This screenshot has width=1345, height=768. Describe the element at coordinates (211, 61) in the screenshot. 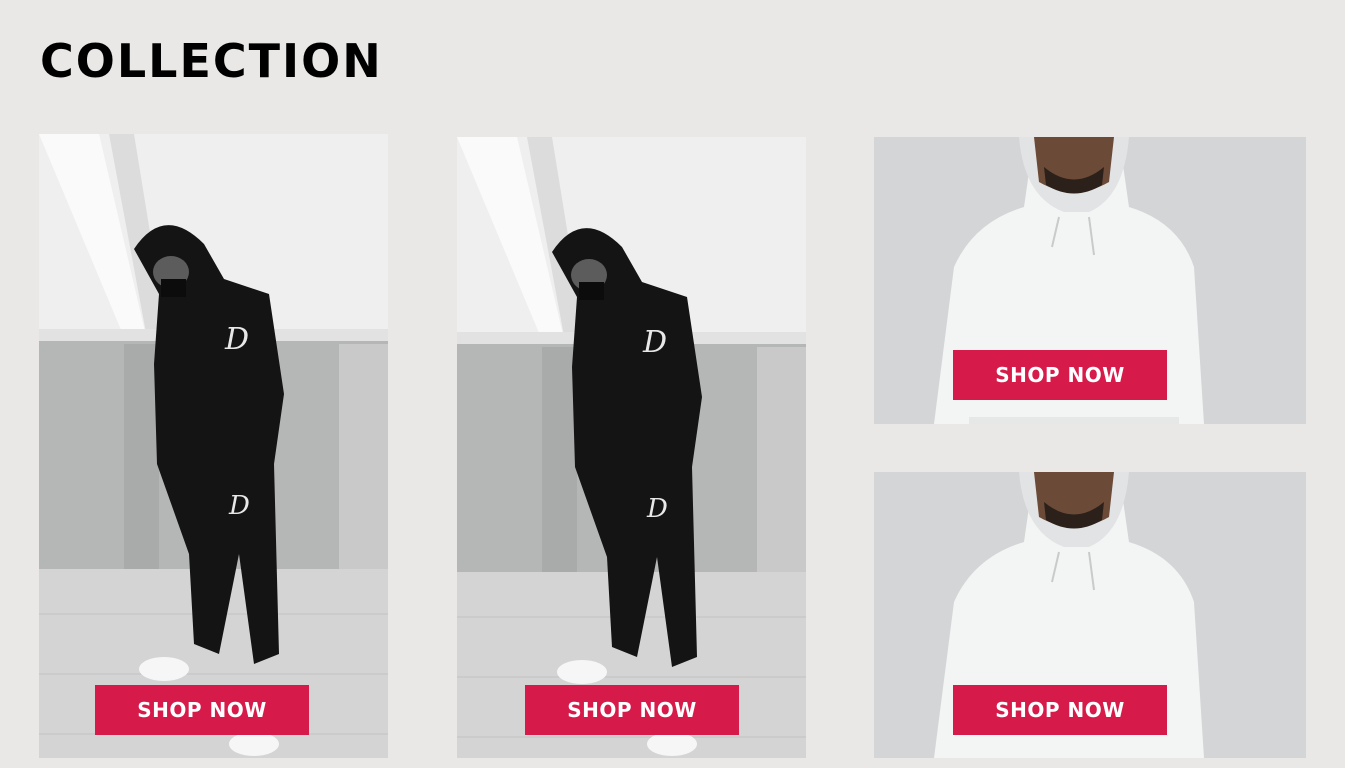

I see `page-title: COLLECTION` at that location.